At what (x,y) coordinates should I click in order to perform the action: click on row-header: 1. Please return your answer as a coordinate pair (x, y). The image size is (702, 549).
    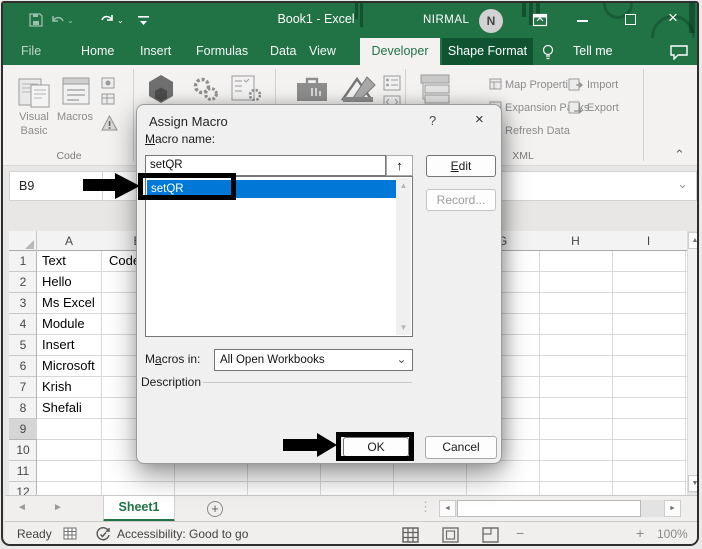
    Looking at the image, I should click on (23, 261).